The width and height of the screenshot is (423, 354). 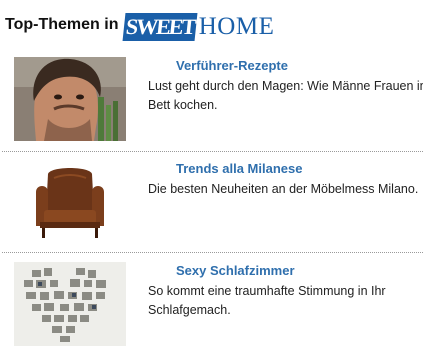 I want to click on logo-part-sweet: SWEET, so click(x=160, y=27).